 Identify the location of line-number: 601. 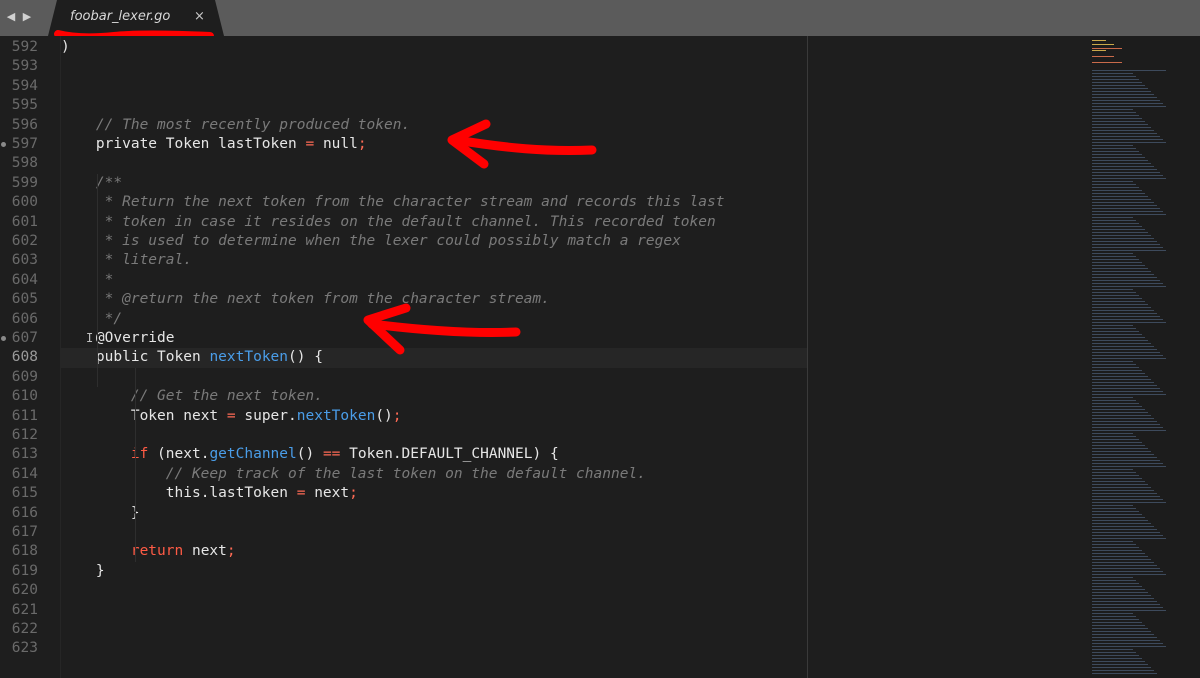
(24, 221).